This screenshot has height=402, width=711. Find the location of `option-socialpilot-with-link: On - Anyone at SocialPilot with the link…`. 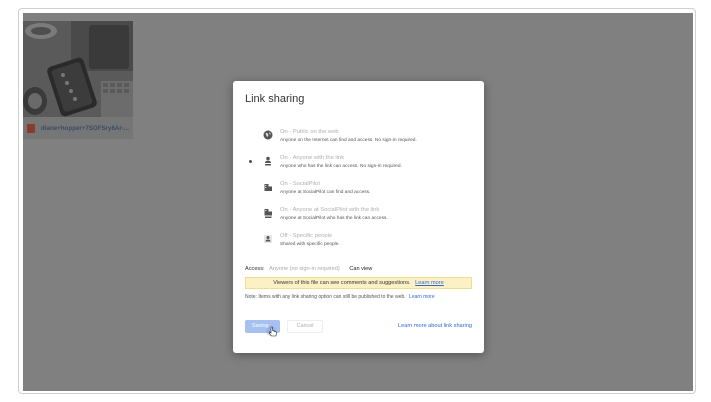

option-socialpilot-with-link: On - Anyone at SocialPilot with the link… is located at coordinates (358, 217).